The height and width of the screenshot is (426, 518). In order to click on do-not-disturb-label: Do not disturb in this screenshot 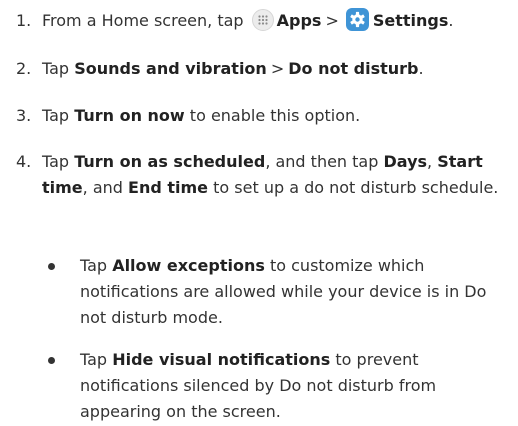, I will do `click(353, 68)`.